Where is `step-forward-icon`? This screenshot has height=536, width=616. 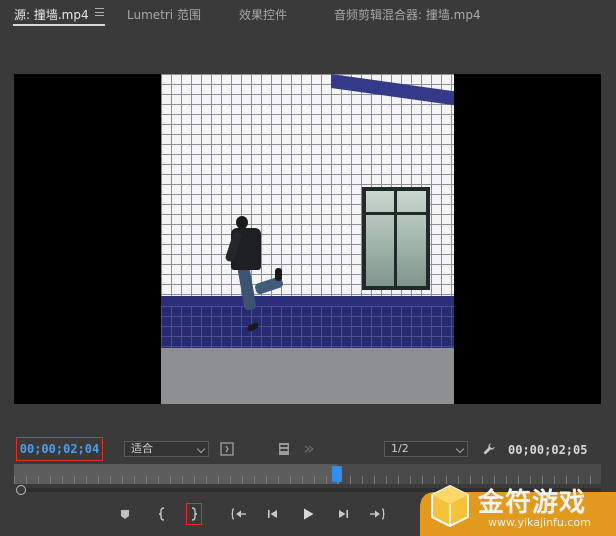 step-forward-icon is located at coordinates (343, 514).